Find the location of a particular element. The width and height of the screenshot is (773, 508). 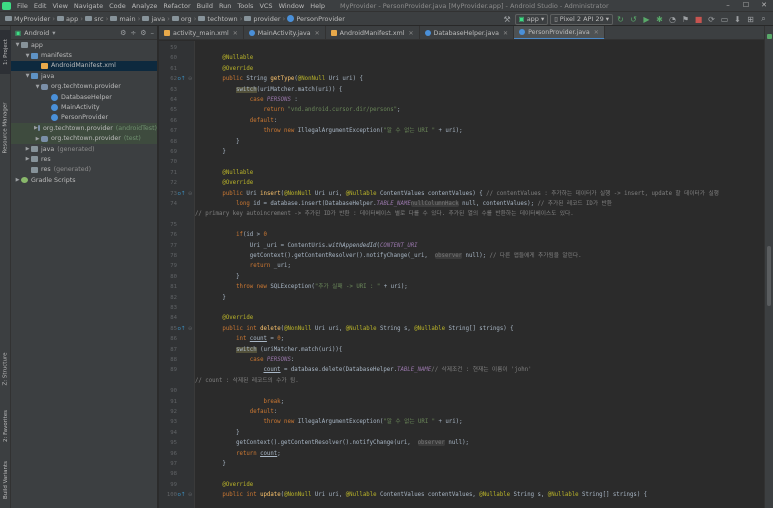

breadcrumb-item: PersonProvider is located at coordinates (316, 19).